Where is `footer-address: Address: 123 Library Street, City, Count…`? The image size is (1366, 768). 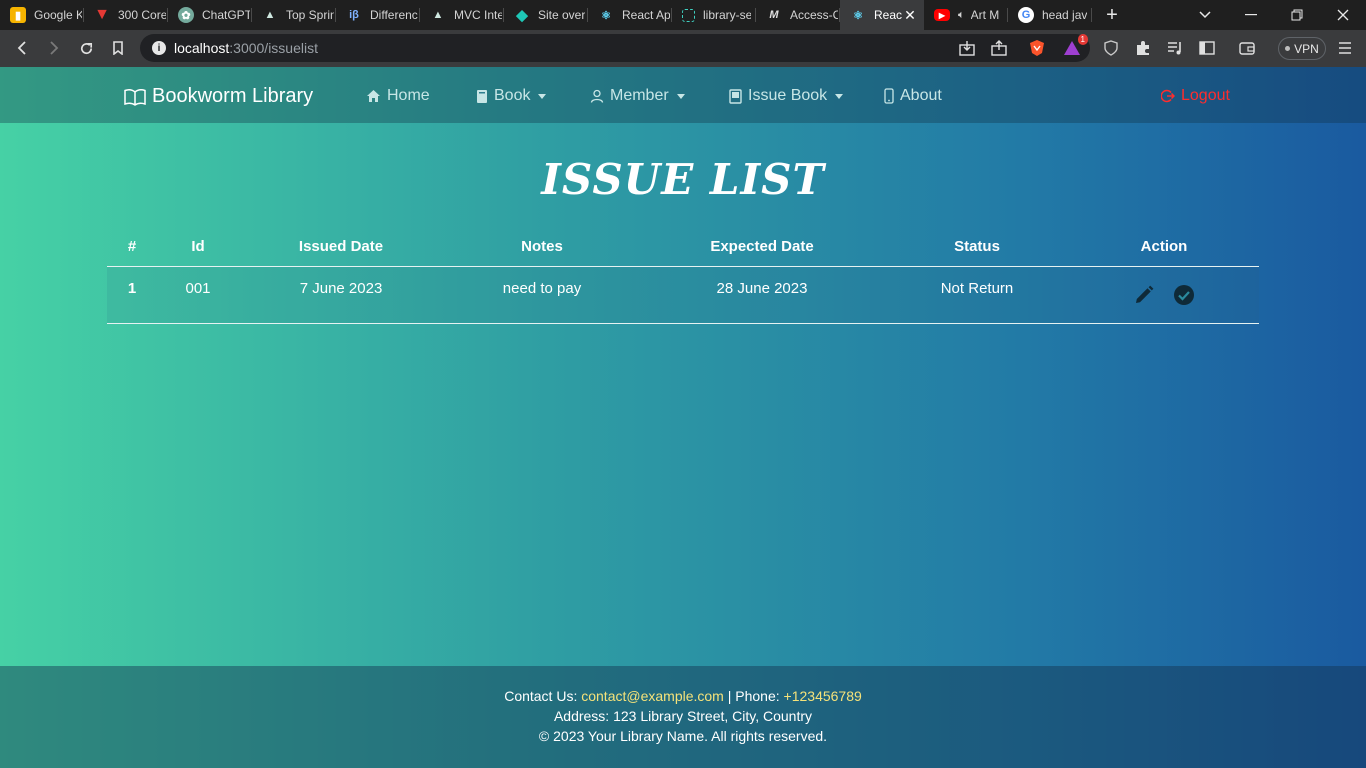
footer-address: Address: 123 Library Street, City, Count… is located at coordinates (683, 716).